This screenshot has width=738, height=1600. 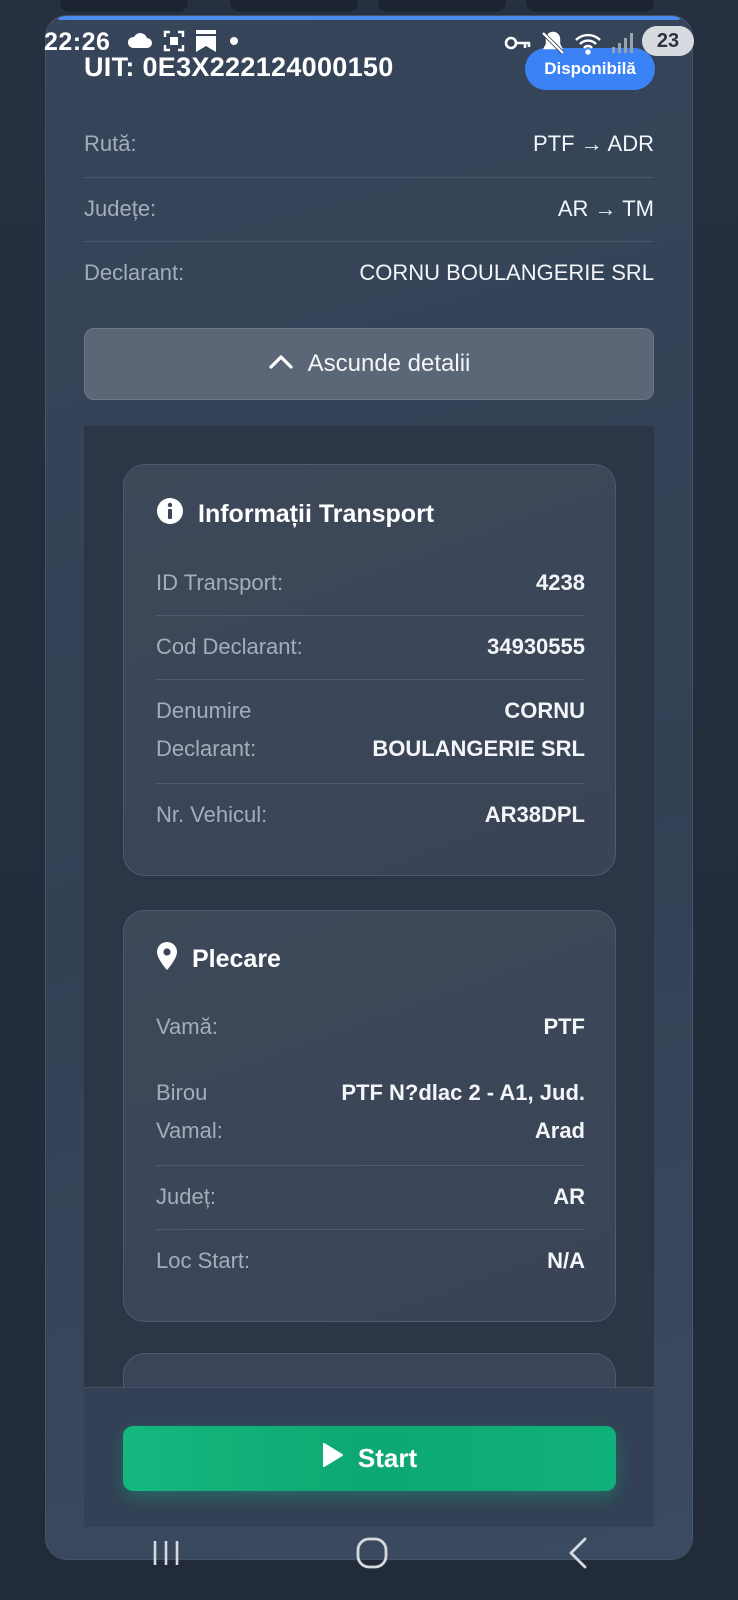 What do you see at coordinates (622, 45) in the screenshot?
I see `signal-icon` at bounding box center [622, 45].